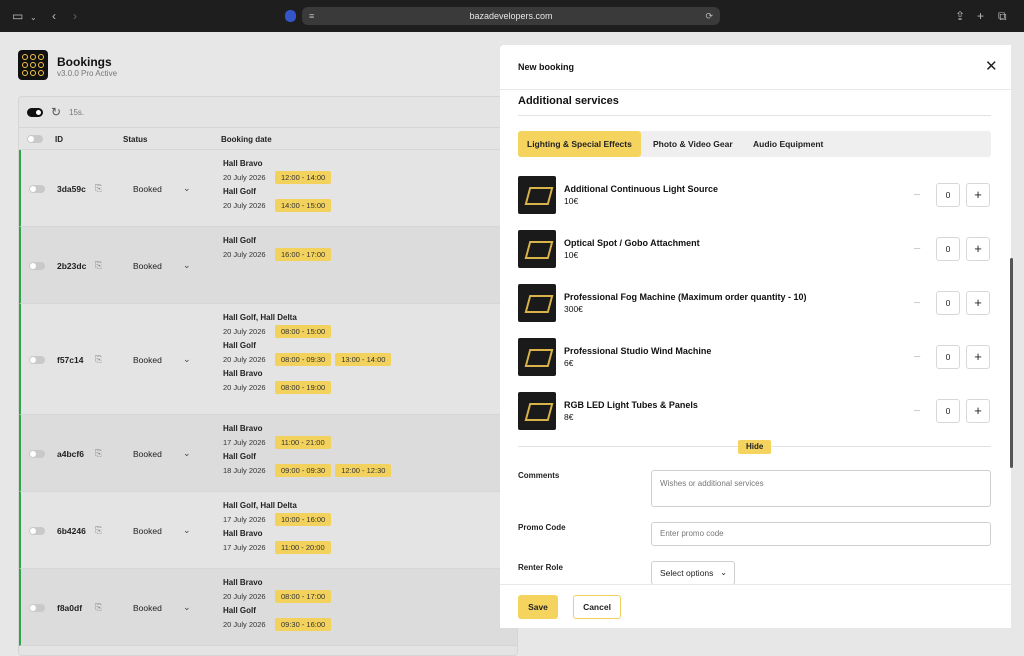  What do you see at coordinates (56, 112) in the screenshot?
I see `refresh-icon: ↻` at bounding box center [56, 112].